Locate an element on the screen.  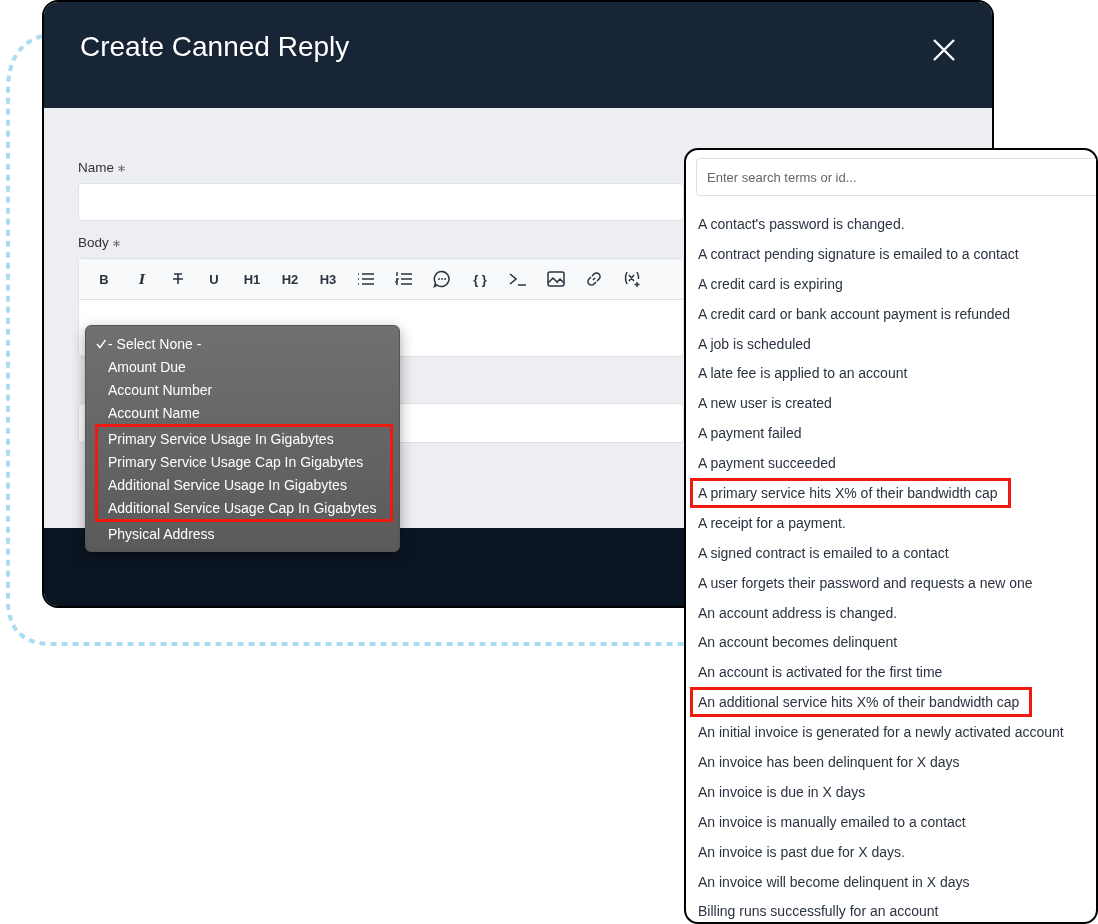
field-label: Name is located at coordinates (96, 167).